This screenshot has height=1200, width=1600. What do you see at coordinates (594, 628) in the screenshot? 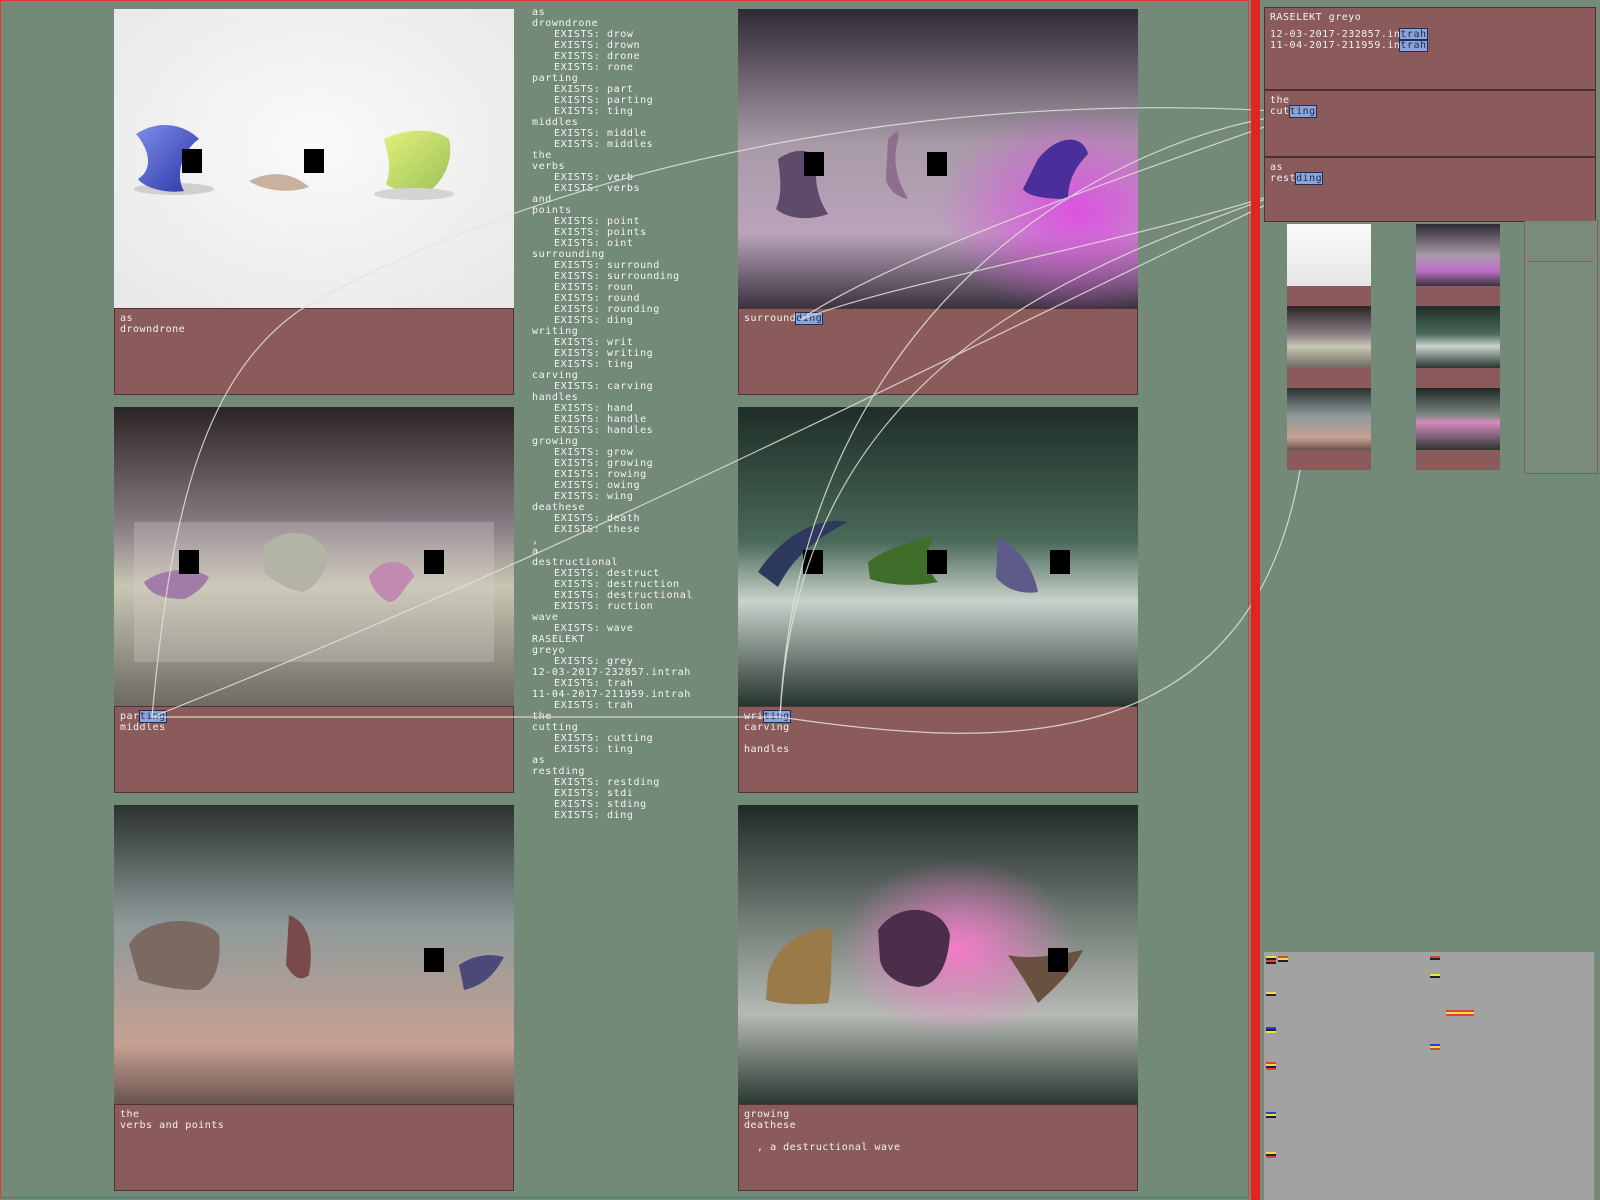
I see `word-exists-entry: EXISTS: wave` at bounding box center [594, 628].